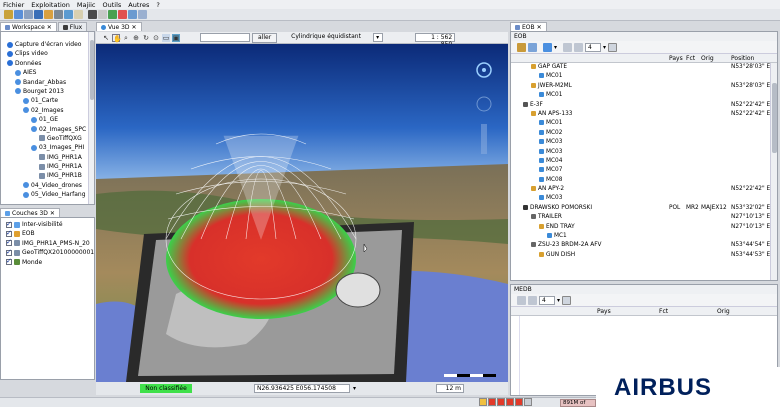  Describe the element at coordinates (112, 5) in the screenshot. I see `menu-item: Outils` at that location.